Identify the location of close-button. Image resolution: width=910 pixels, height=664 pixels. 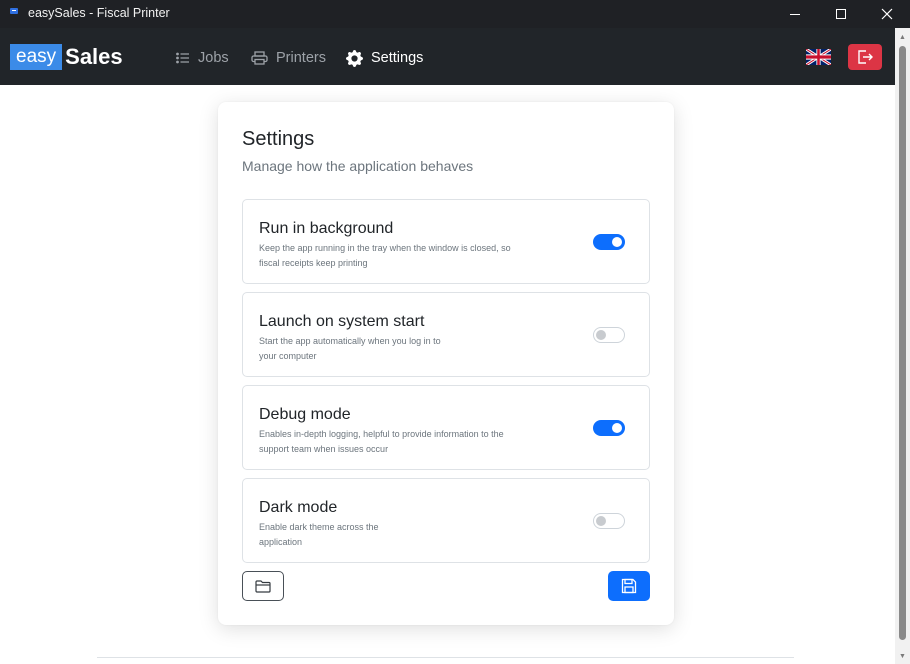
(887, 14).